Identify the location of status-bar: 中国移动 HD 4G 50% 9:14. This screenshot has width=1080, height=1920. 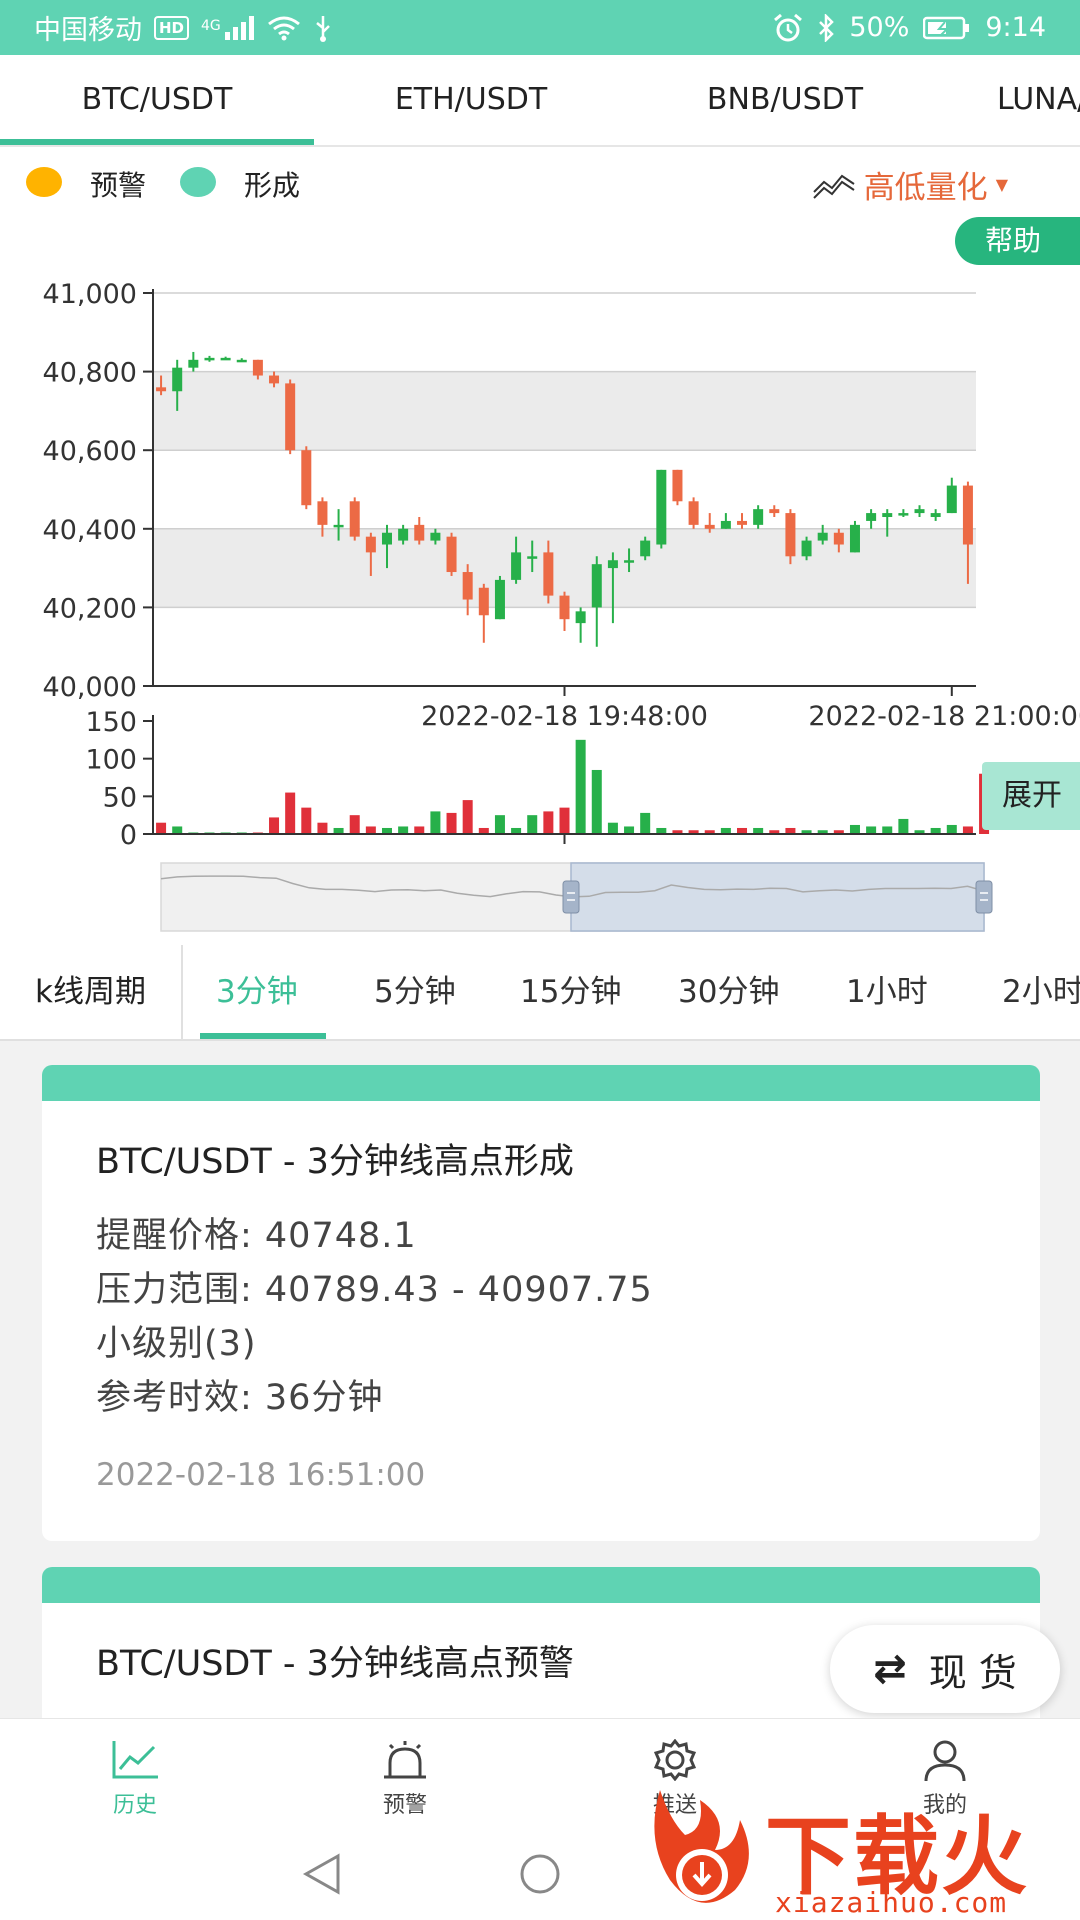
(540, 27).